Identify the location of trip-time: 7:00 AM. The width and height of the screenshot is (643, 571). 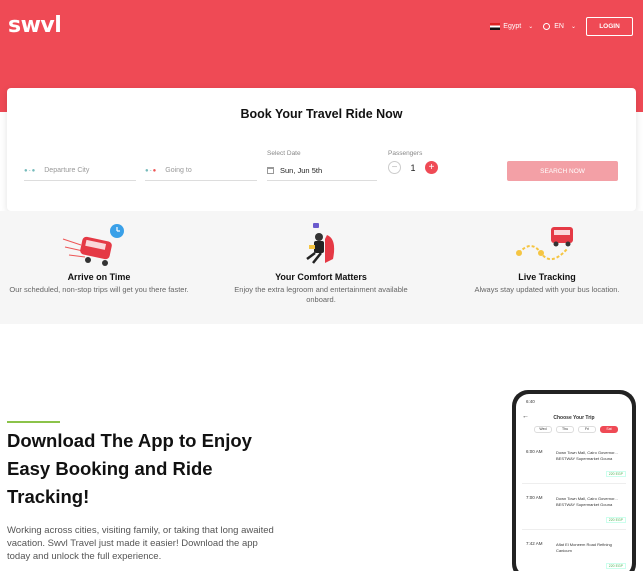
(534, 497).